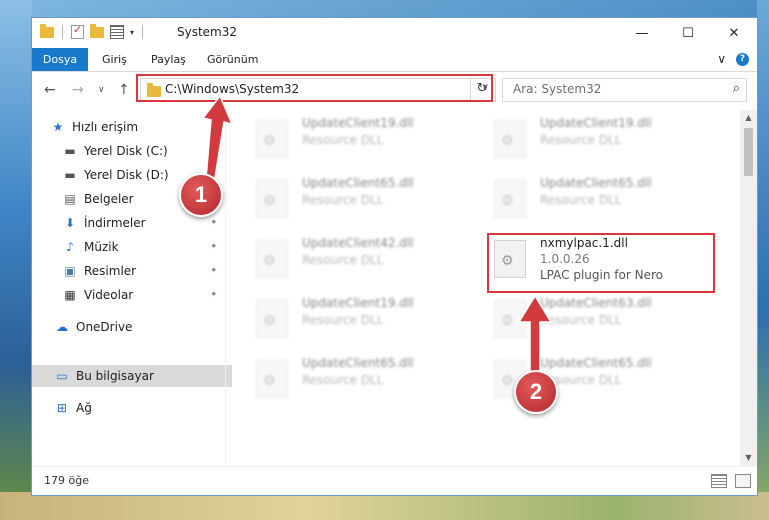  I want to click on pane-divider, so click(225, 288).